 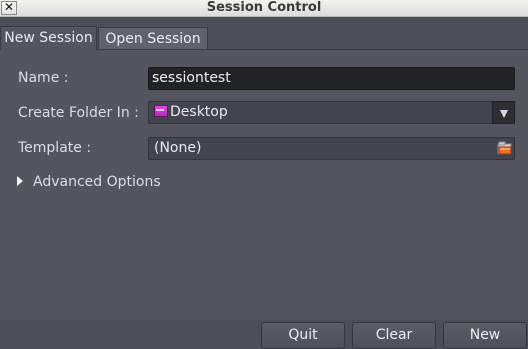 I want to click on template-value: (None), so click(x=178, y=148).